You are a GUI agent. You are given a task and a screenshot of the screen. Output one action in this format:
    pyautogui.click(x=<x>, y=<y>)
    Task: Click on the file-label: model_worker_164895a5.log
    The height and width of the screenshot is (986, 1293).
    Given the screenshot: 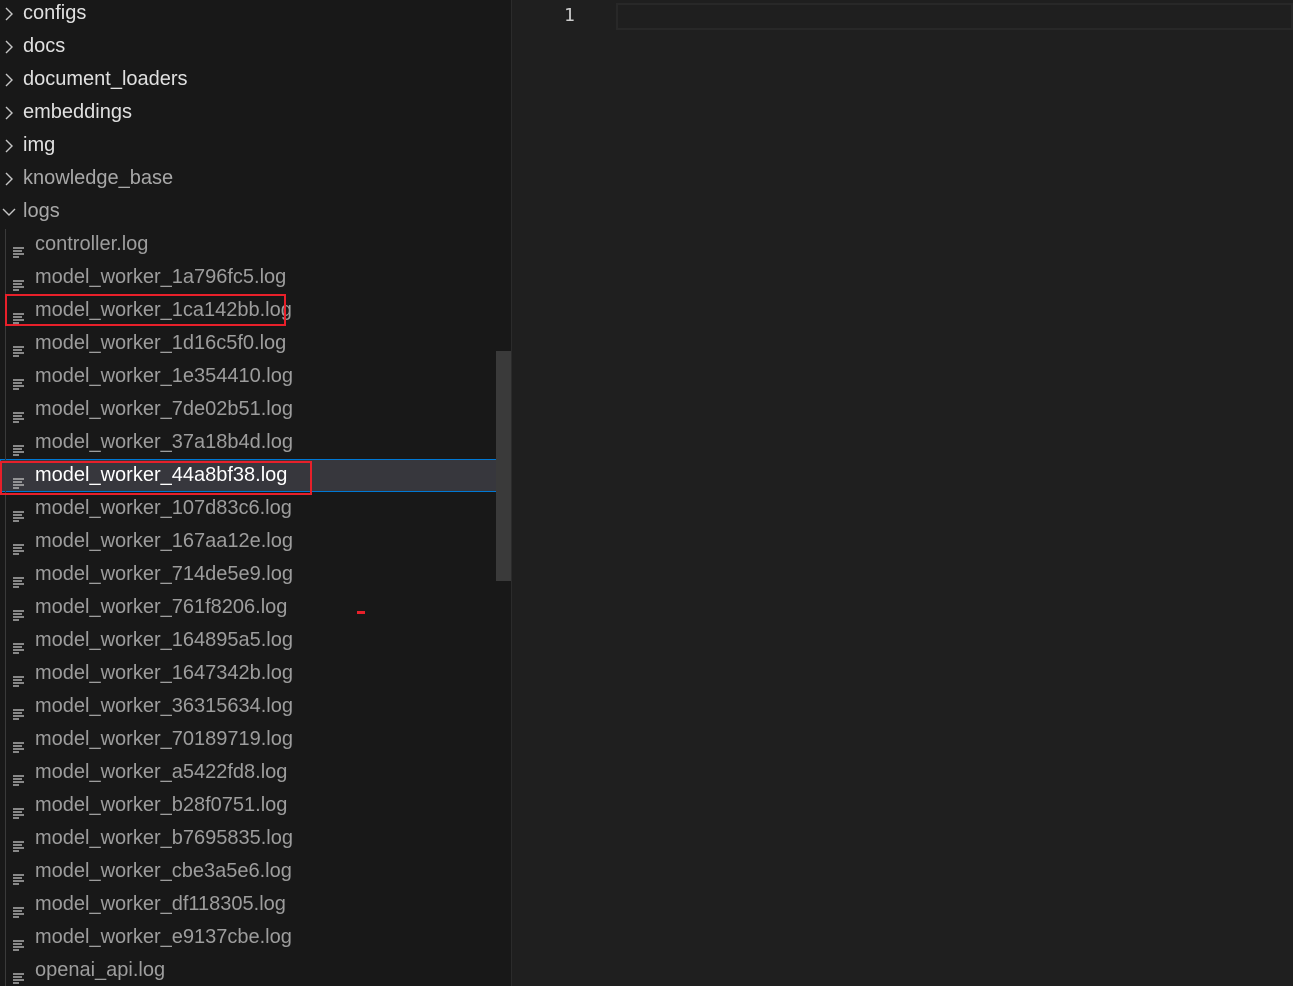 What is the action you would take?
    pyautogui.click(x=164, y=640)
    